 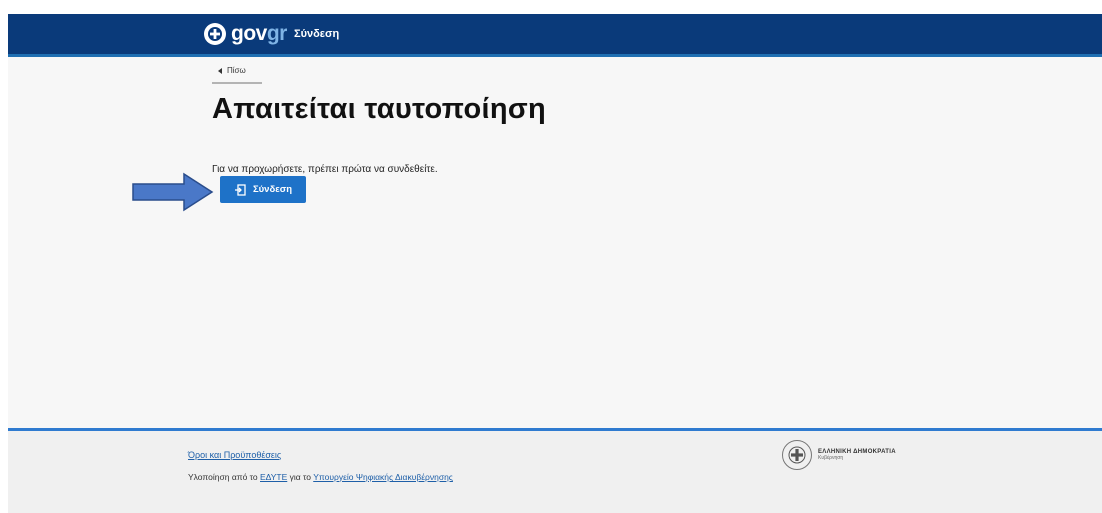 I want to click on login-button-label: Σύνδεση, so click(x=272, y=189).